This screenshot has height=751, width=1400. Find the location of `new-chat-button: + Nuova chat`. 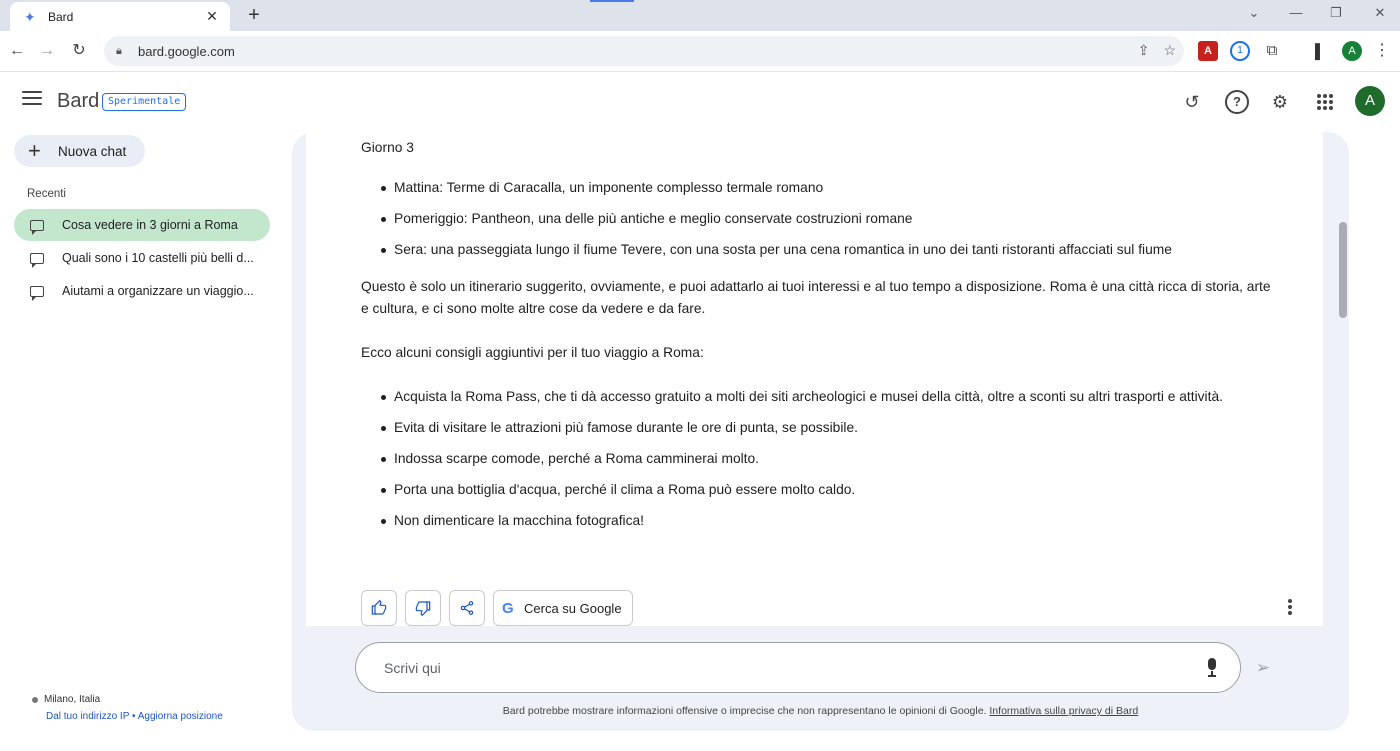

new-chat-button: + Nuova chat is located at coordinates (79, 151).